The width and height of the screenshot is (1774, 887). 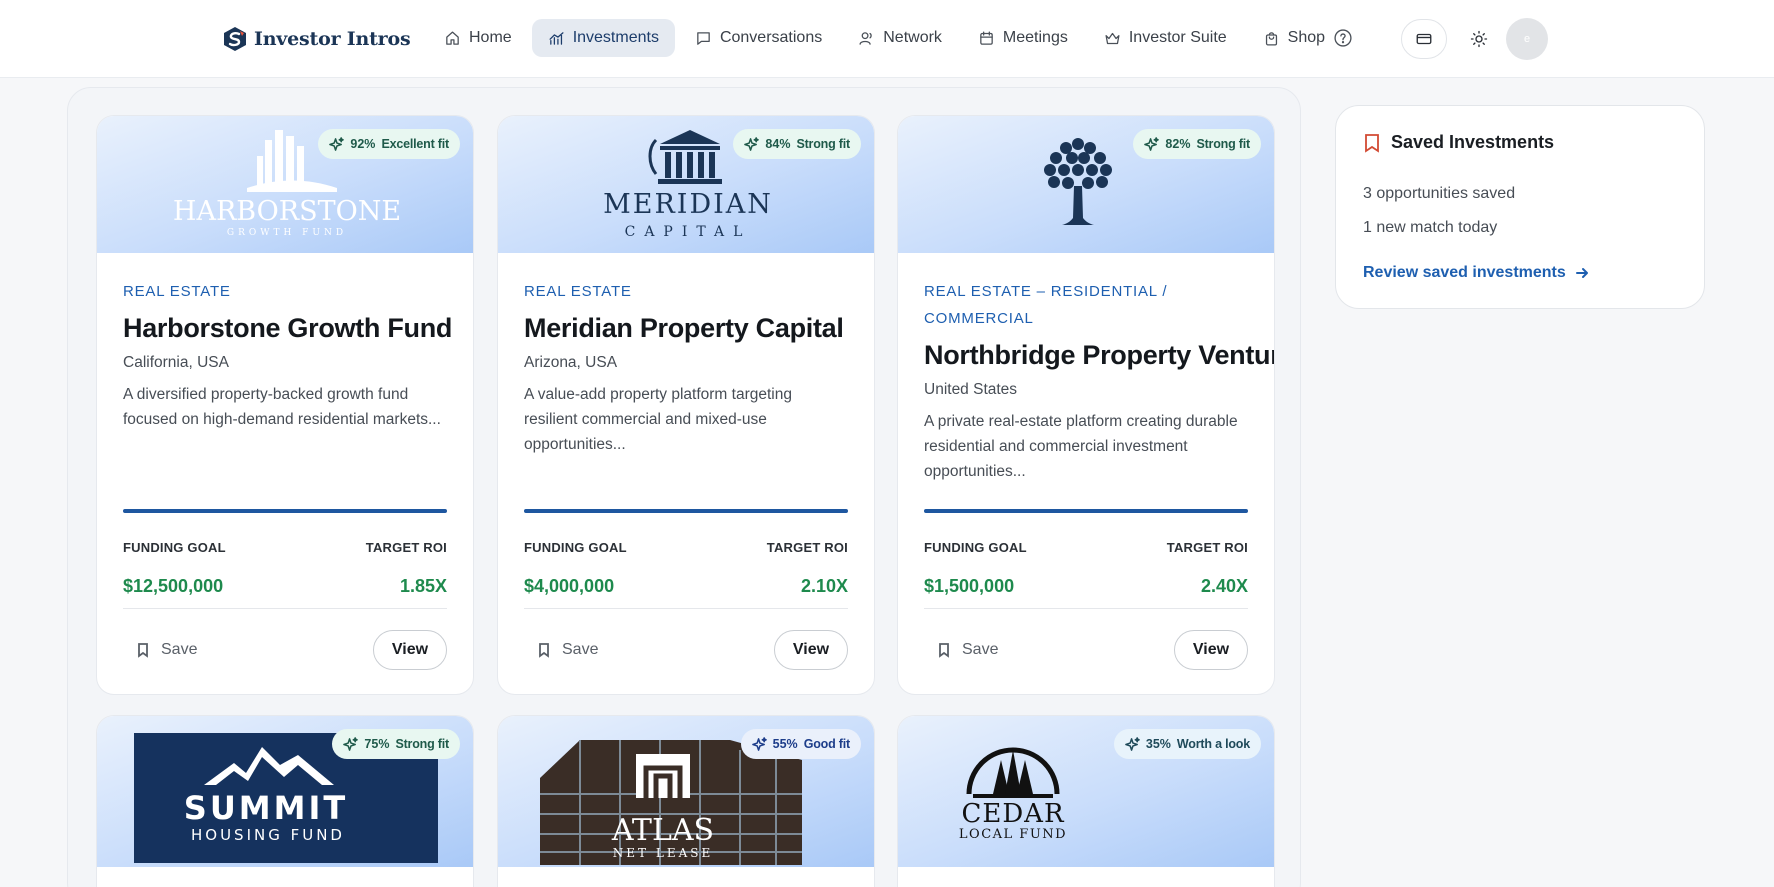 What do you see at coordinates (1046, 305) in the screenshot?
I see `card-category: REAL ESTATE – RESIDENTIAL / COMMERCIAL` at bounding box center [1046, 305].